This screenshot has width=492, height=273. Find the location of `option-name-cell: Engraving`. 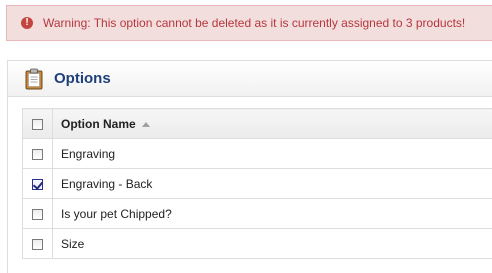

option-name-cell: Engraving is located at coordinates (272, 153).